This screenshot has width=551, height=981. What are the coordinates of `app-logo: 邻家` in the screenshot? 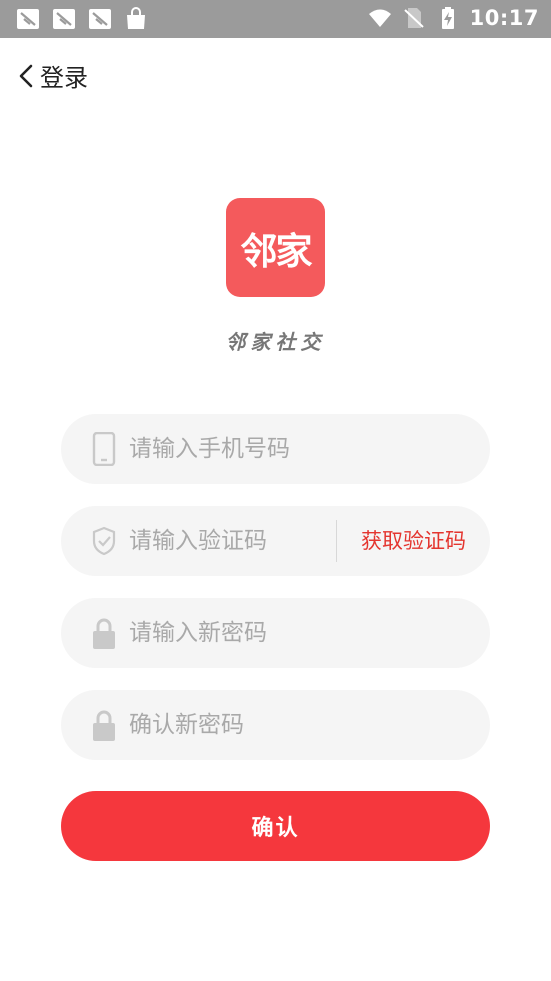 It's located at (275, 247).